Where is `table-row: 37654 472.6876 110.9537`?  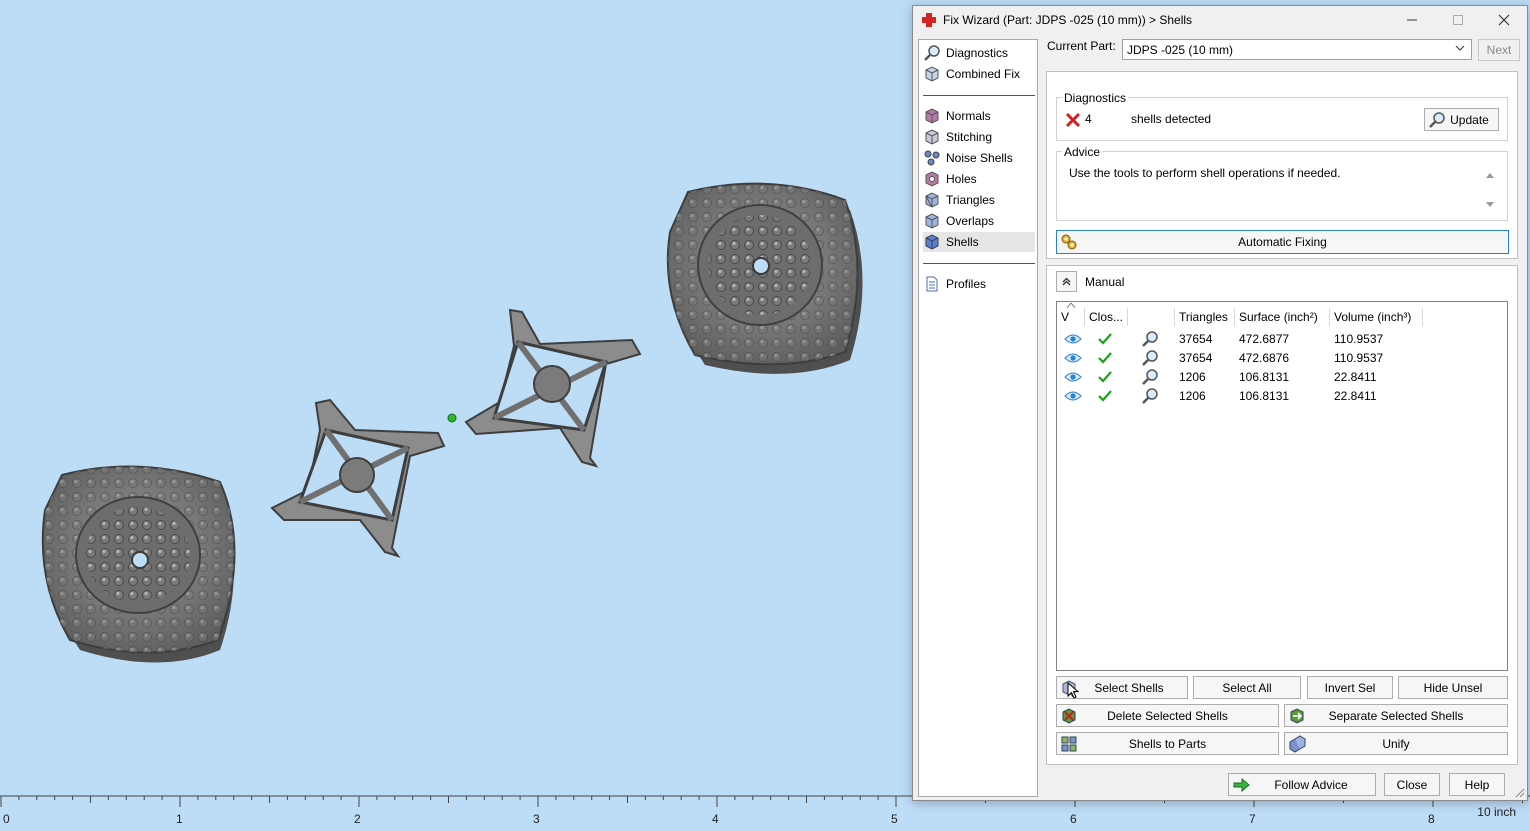 table-row: 37654 472.6876 110.9537 is located at coordinates (1282, 357).